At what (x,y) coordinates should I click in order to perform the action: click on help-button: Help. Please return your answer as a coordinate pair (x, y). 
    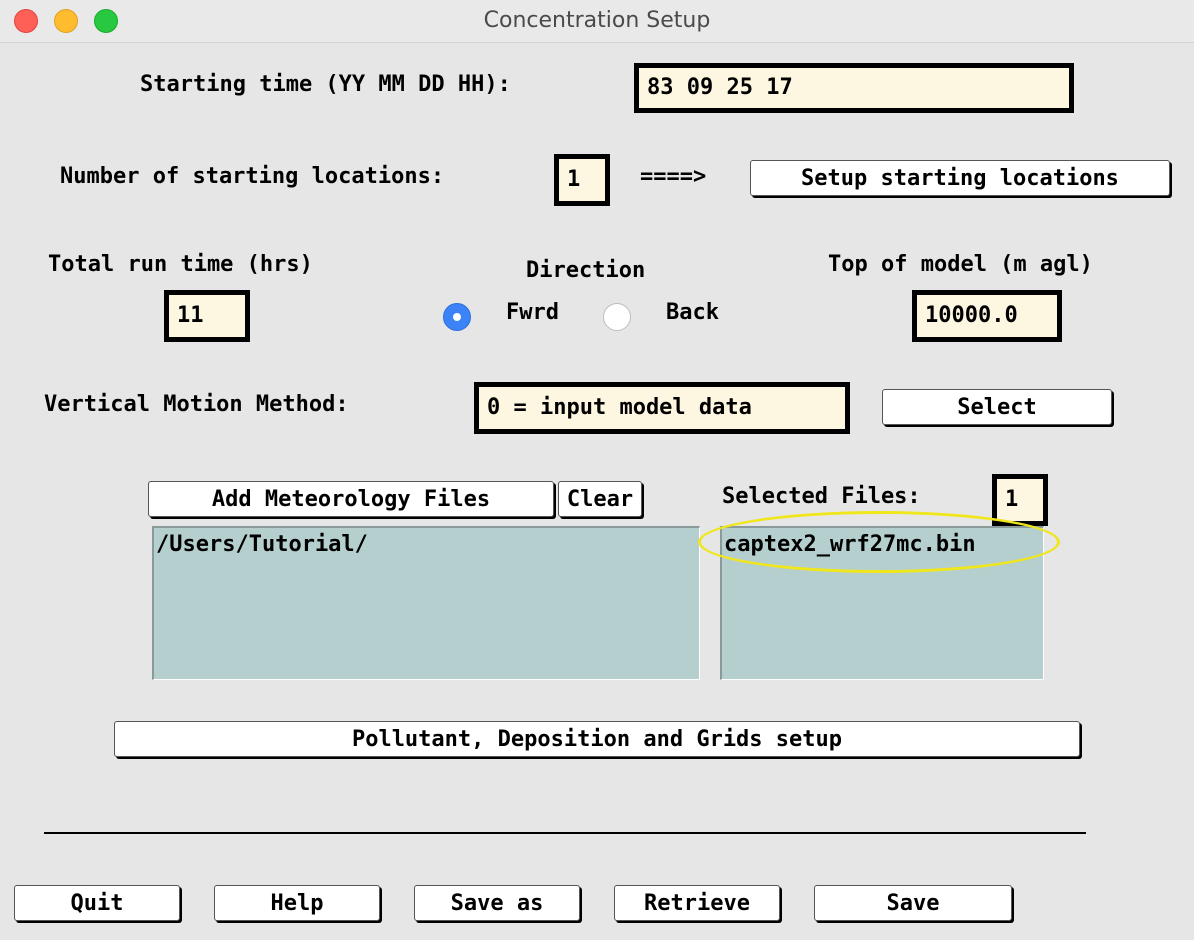
    Looking at the image, I should click on (297, 903).